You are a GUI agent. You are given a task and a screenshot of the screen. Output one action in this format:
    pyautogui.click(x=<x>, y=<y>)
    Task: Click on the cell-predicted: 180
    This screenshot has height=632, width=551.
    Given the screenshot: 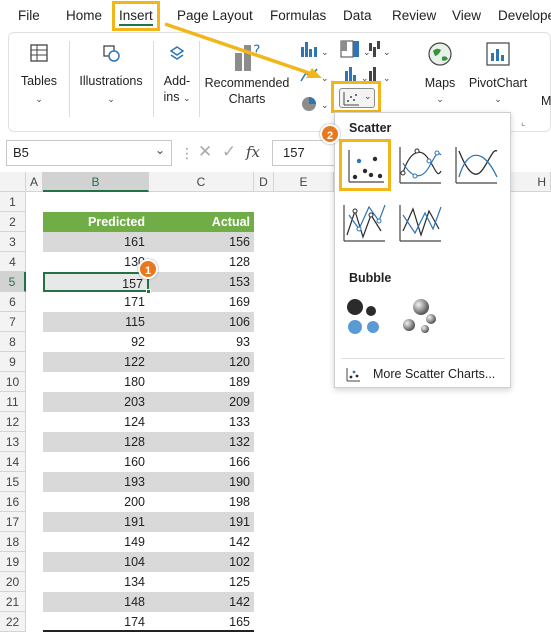 What is the action you would take?
    pyautogui.click(x=96, y=382)
    